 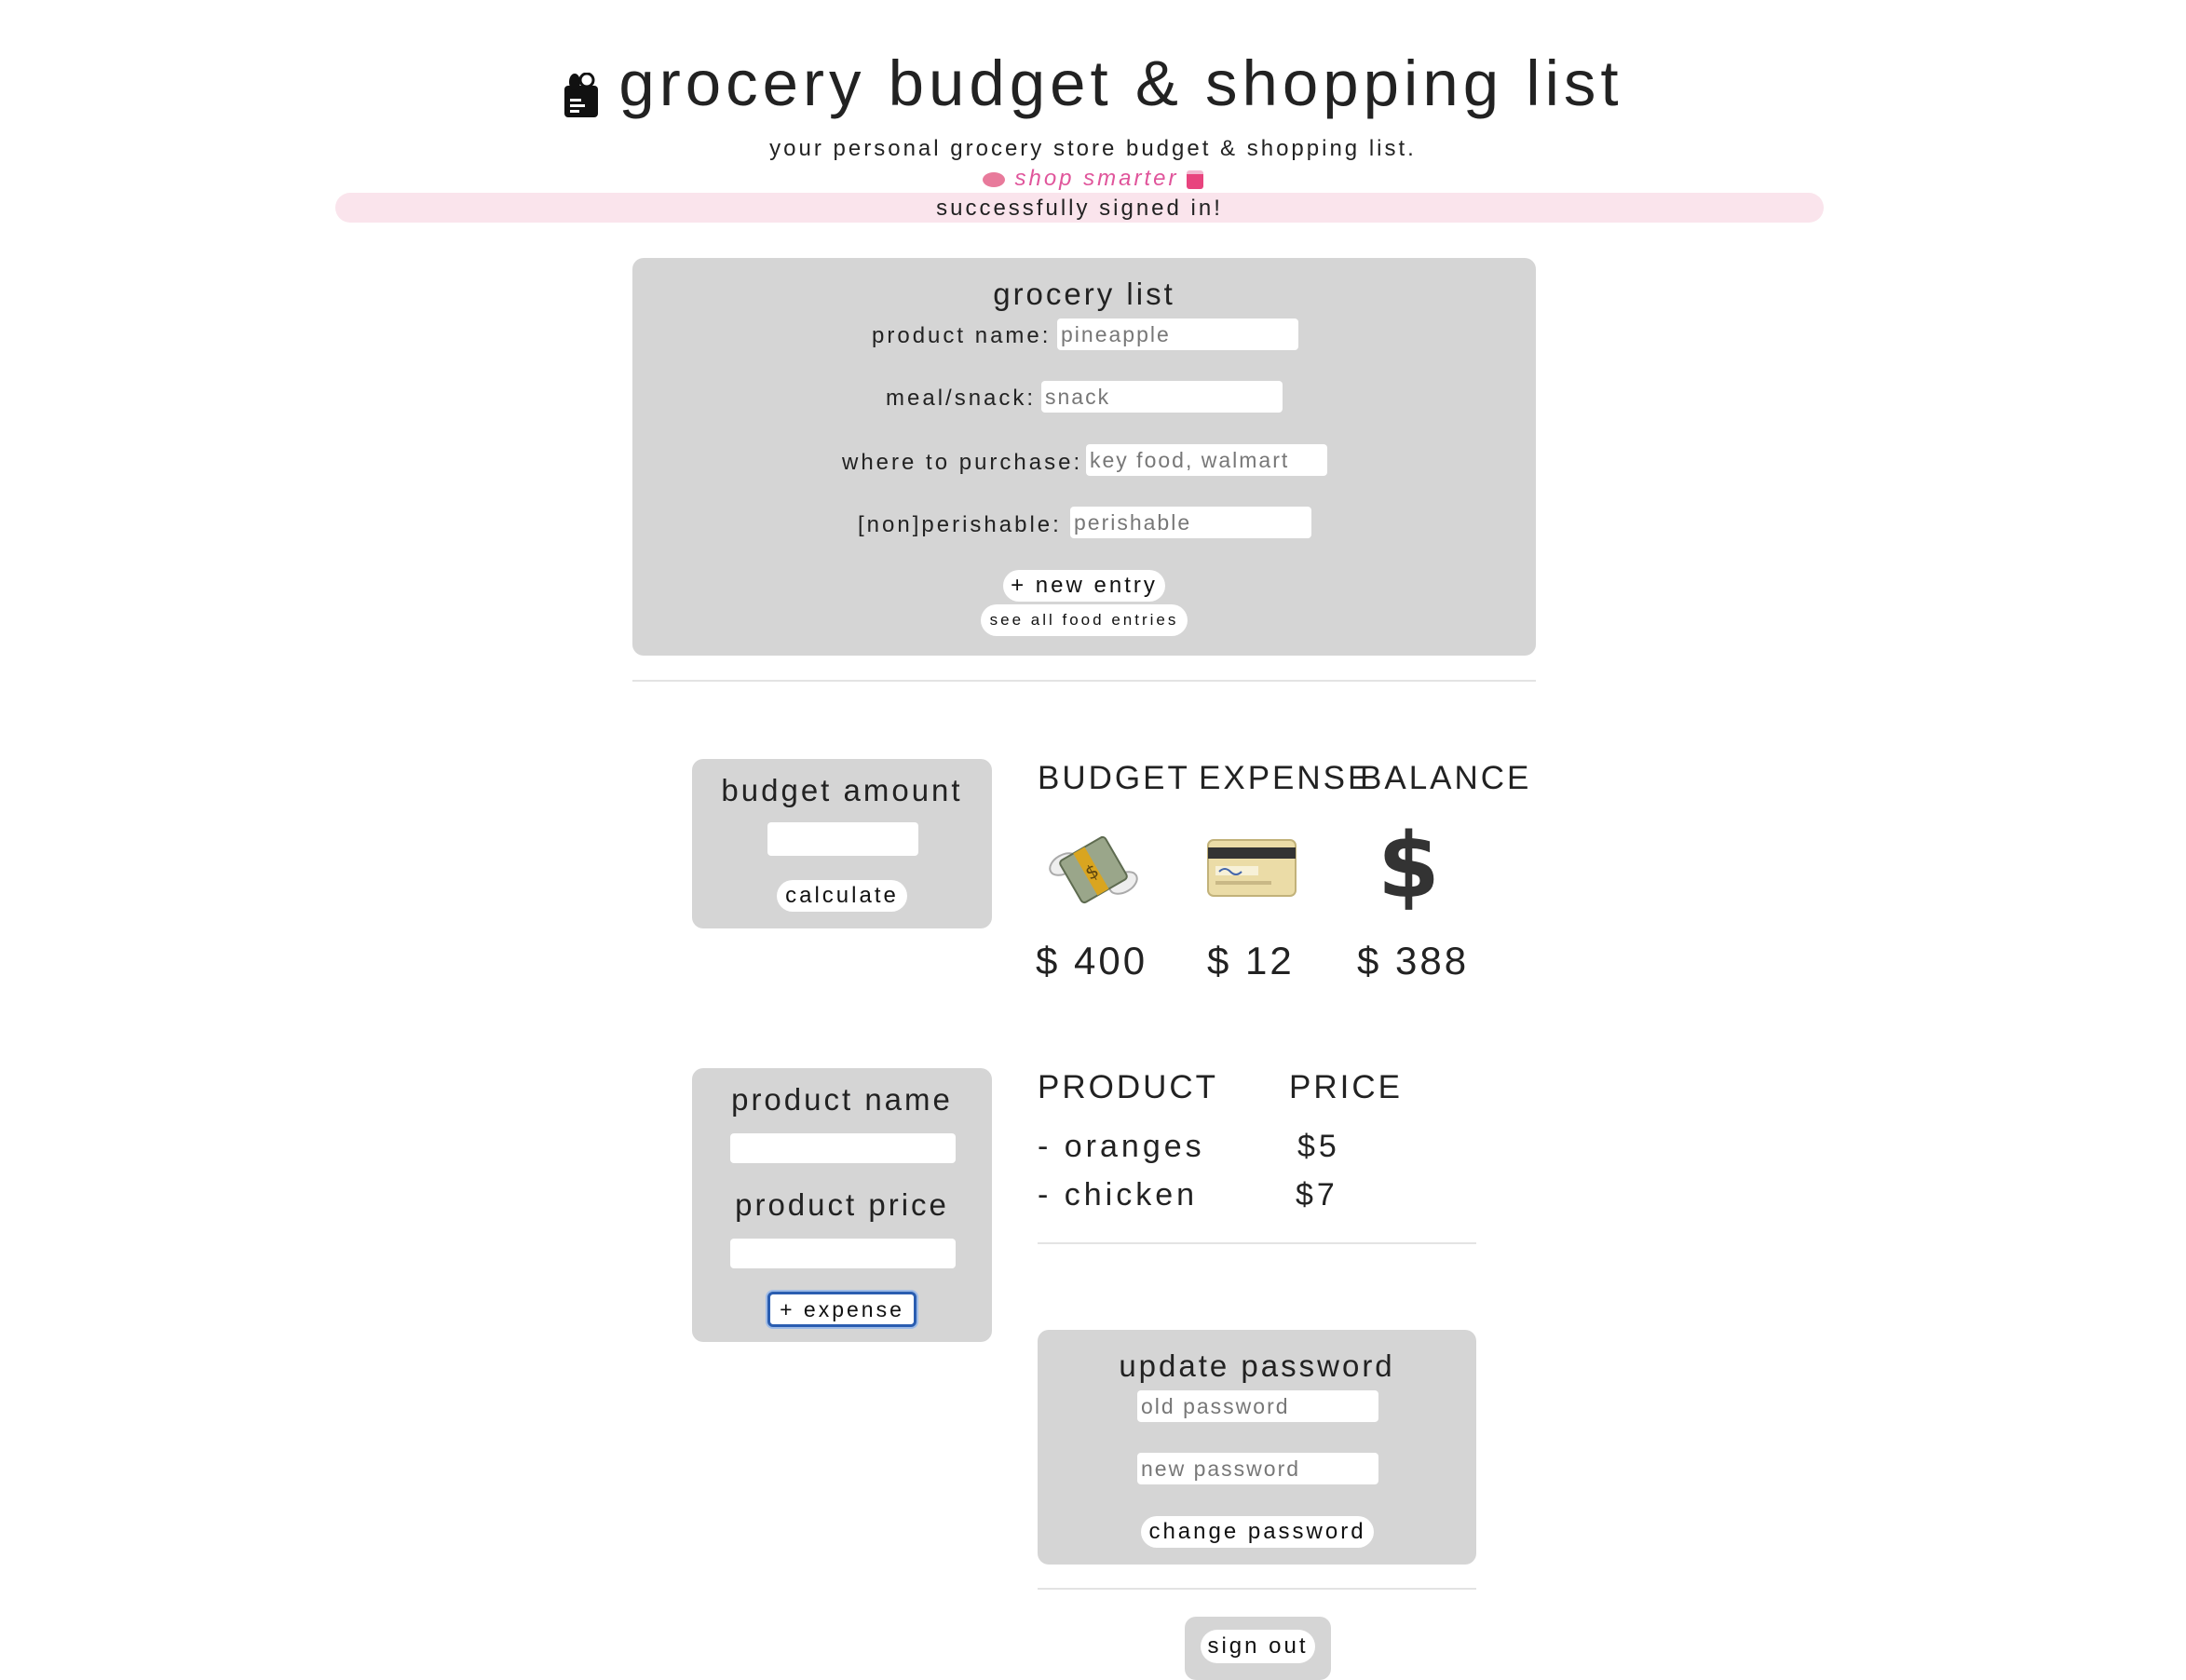 What do you see at coordinates (1092, 960) in the screenshot?
I see `budget-amount-value: $ 400` at bounding box center [1092, 960].